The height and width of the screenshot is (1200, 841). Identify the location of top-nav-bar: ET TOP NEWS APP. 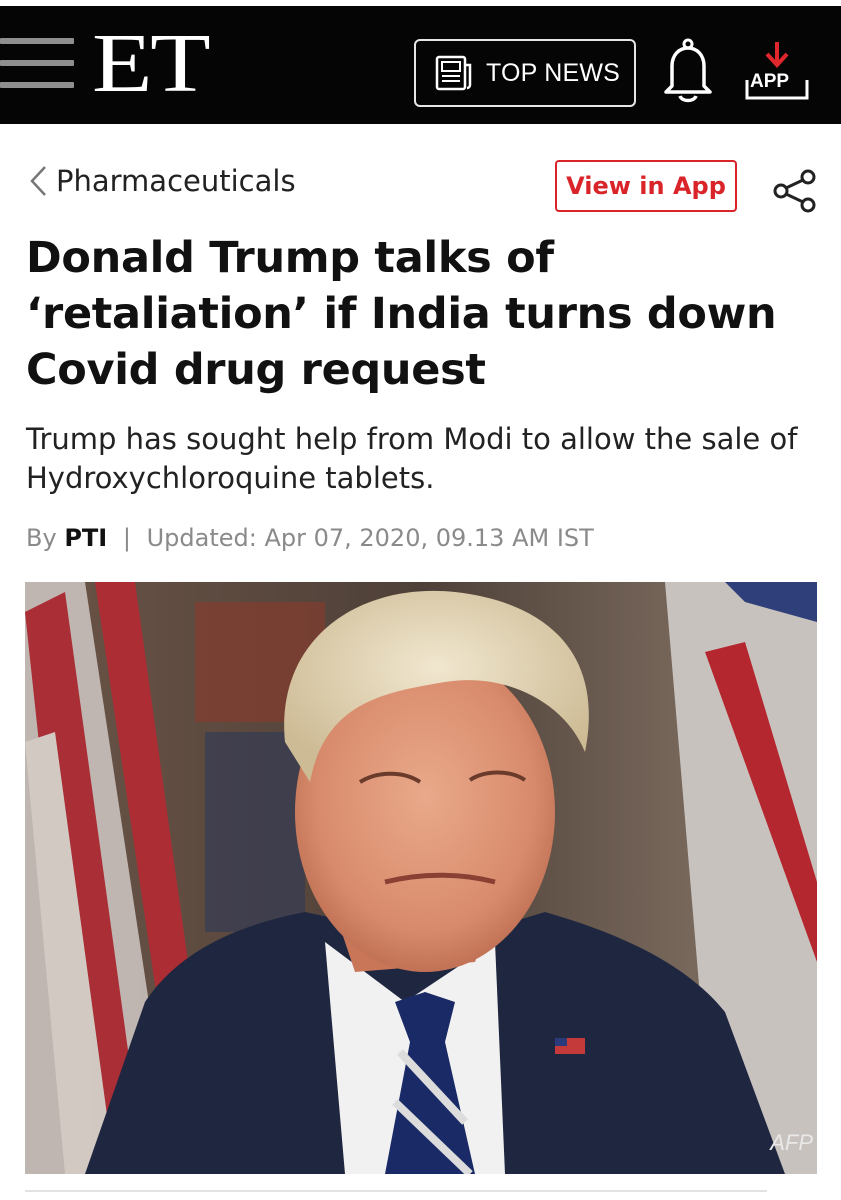
(420, 65).